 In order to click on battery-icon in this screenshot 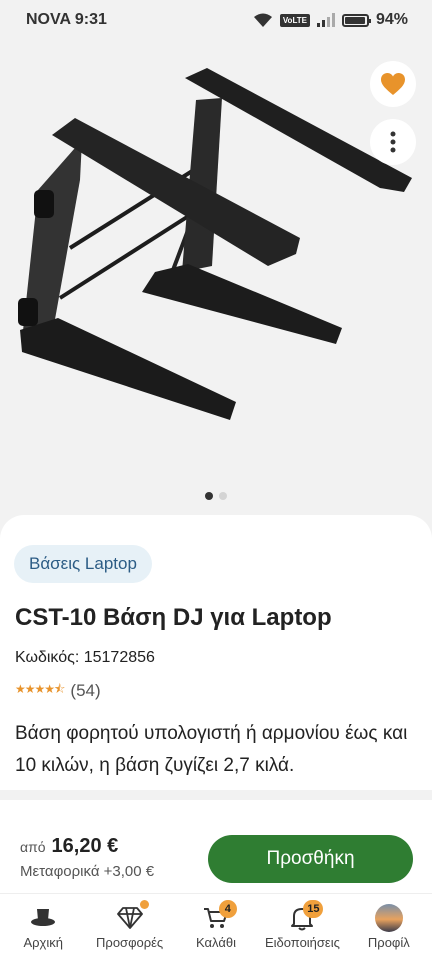, I will do `click(356, 20)`.